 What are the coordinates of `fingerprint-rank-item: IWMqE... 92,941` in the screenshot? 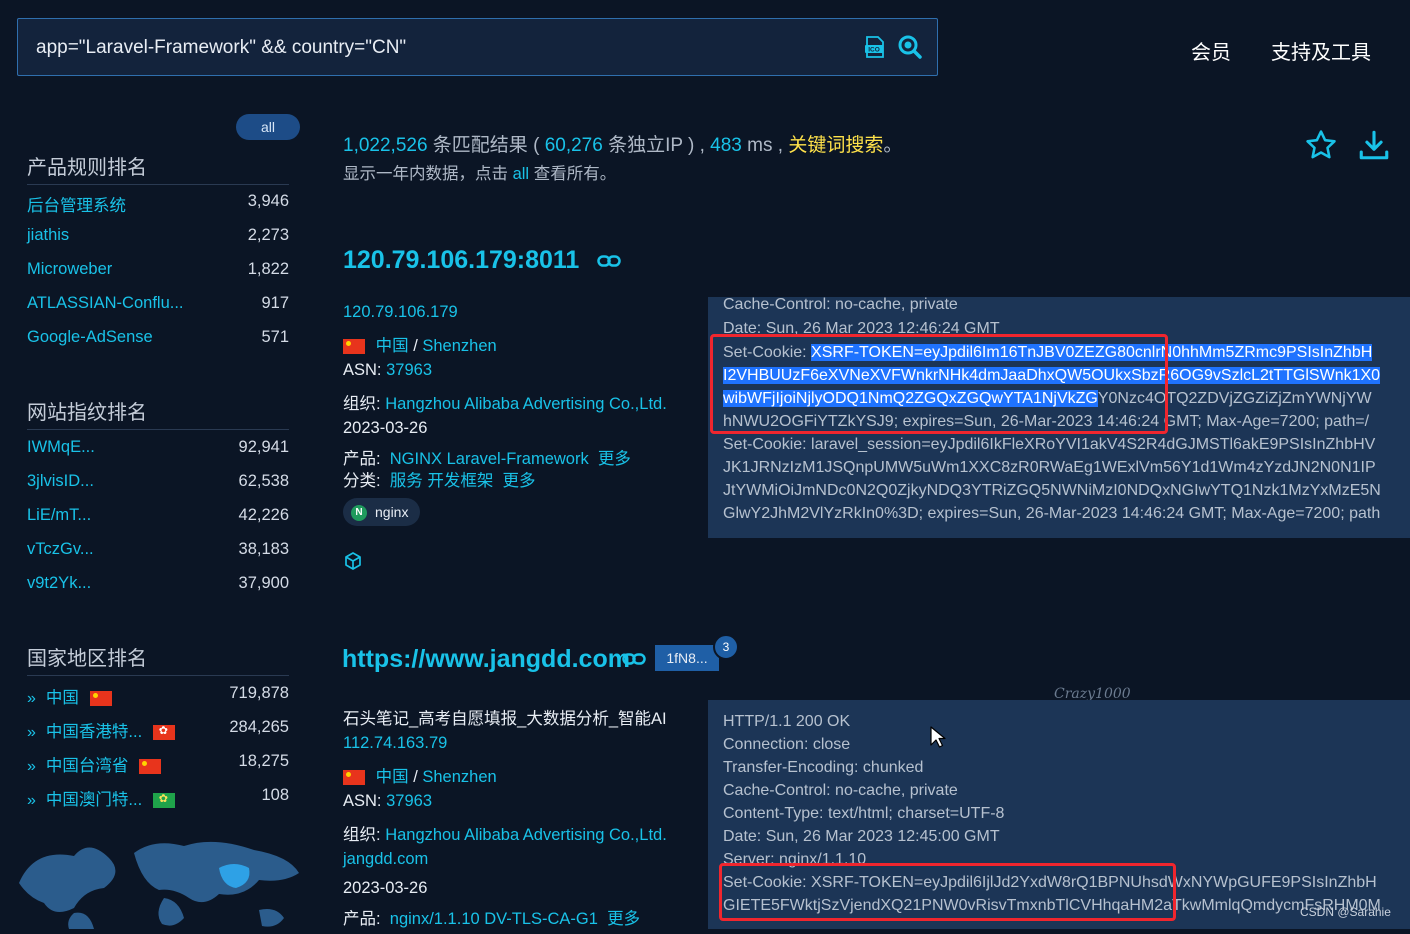 It's located at (158, 450).